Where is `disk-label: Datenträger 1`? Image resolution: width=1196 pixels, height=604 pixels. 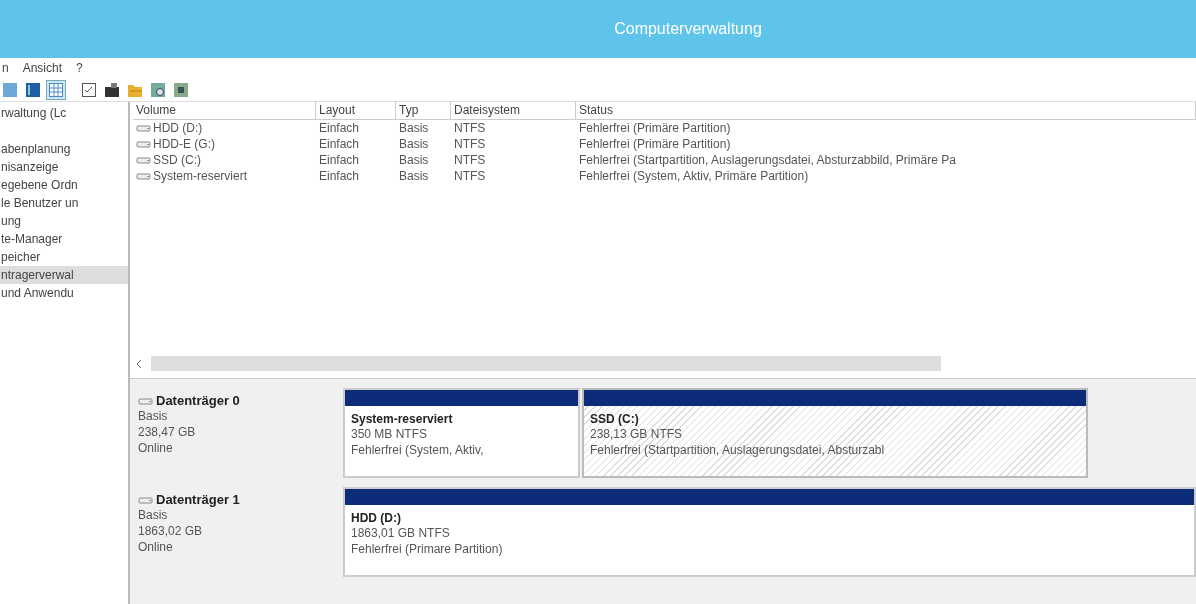 disk-label: Datenträger 1 is located at coordinates (198, 499).